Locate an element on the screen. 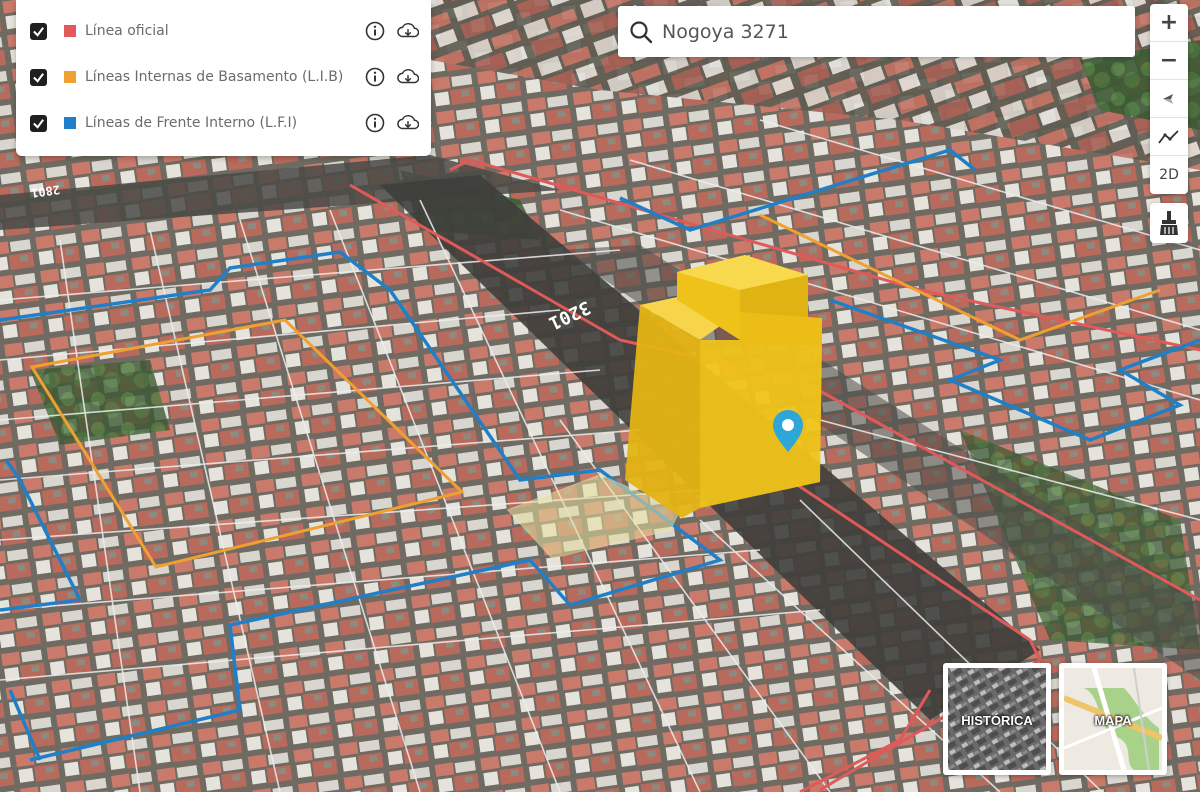  zoom-out-label: − is located at coordinates (1169, 60).